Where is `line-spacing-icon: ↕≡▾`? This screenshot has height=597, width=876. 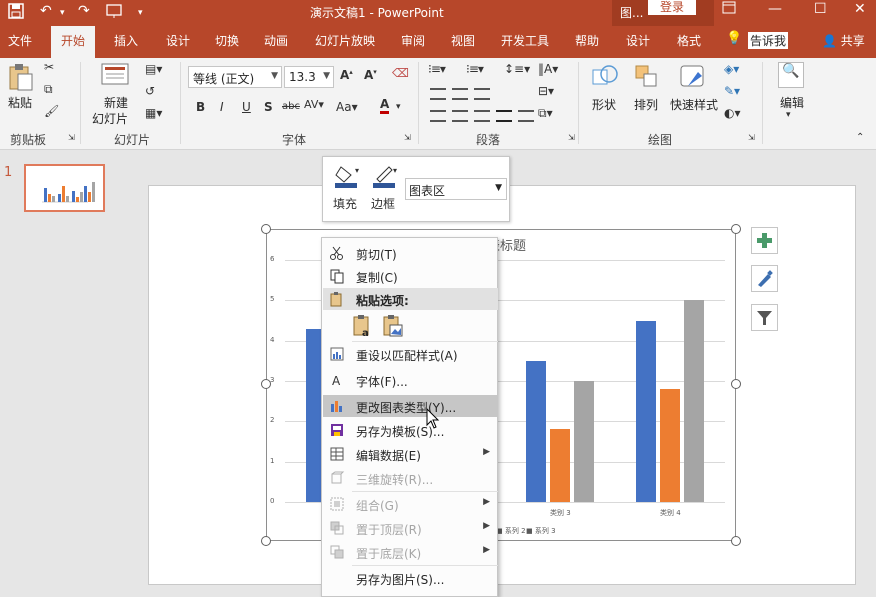
line-spacing-icon: ↕≡▾ is located at coordinates (517, 69).